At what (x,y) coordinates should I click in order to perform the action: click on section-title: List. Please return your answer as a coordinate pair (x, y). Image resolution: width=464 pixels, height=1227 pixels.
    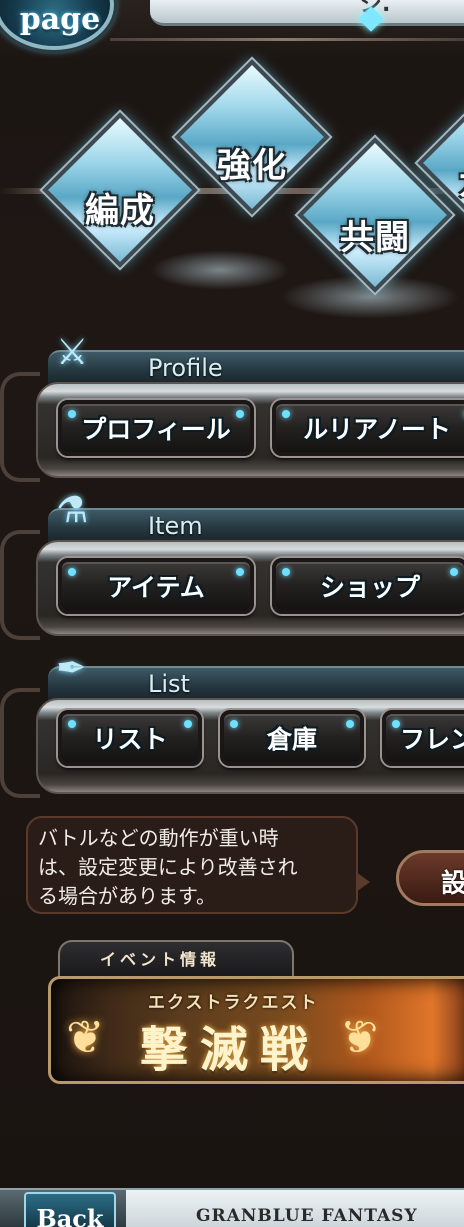
    Looking at the image, I should click on (169, 684).